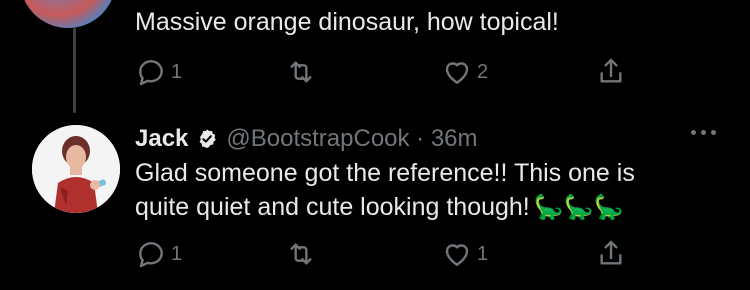 The height and width of the screenshot is (290, 750). Describe the element at coordinates (483, 253) in the screenshot. I see `like-count: 1` at that location.